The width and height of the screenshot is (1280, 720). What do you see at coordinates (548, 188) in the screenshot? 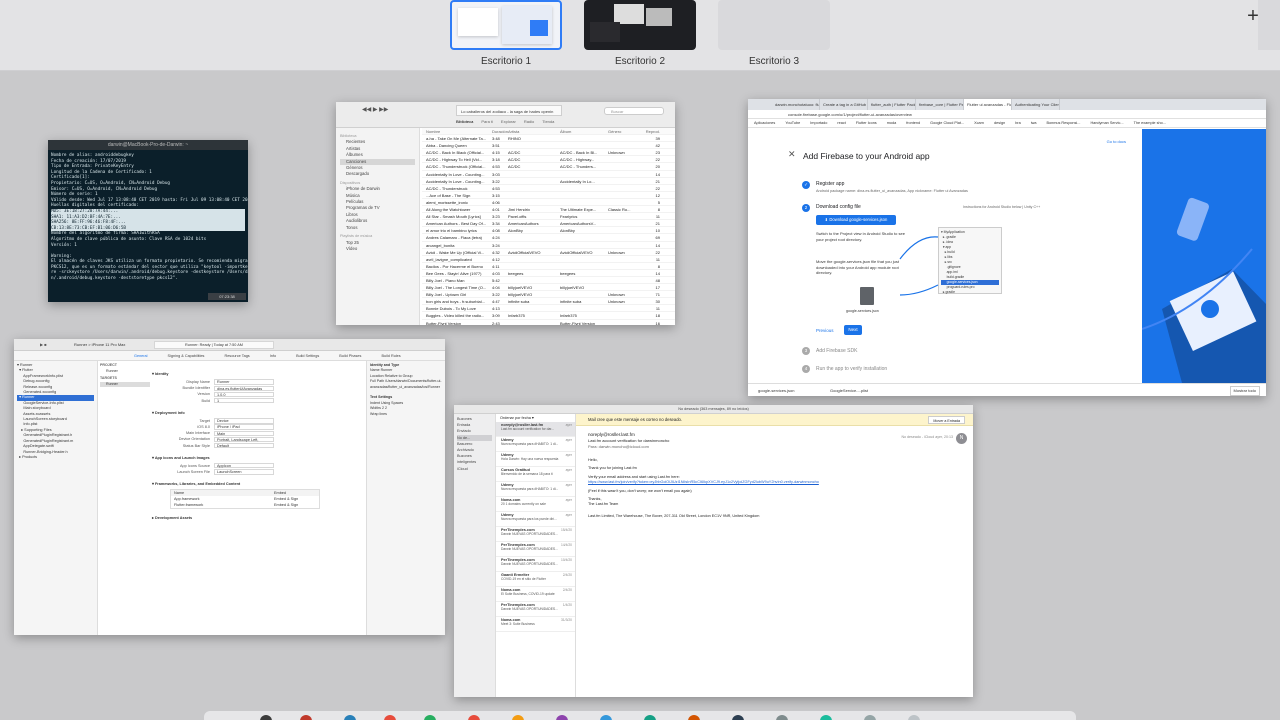
I see `table-row: AC/DC - Thunderstruck 4:53 22` at bounding box center [548, 188].